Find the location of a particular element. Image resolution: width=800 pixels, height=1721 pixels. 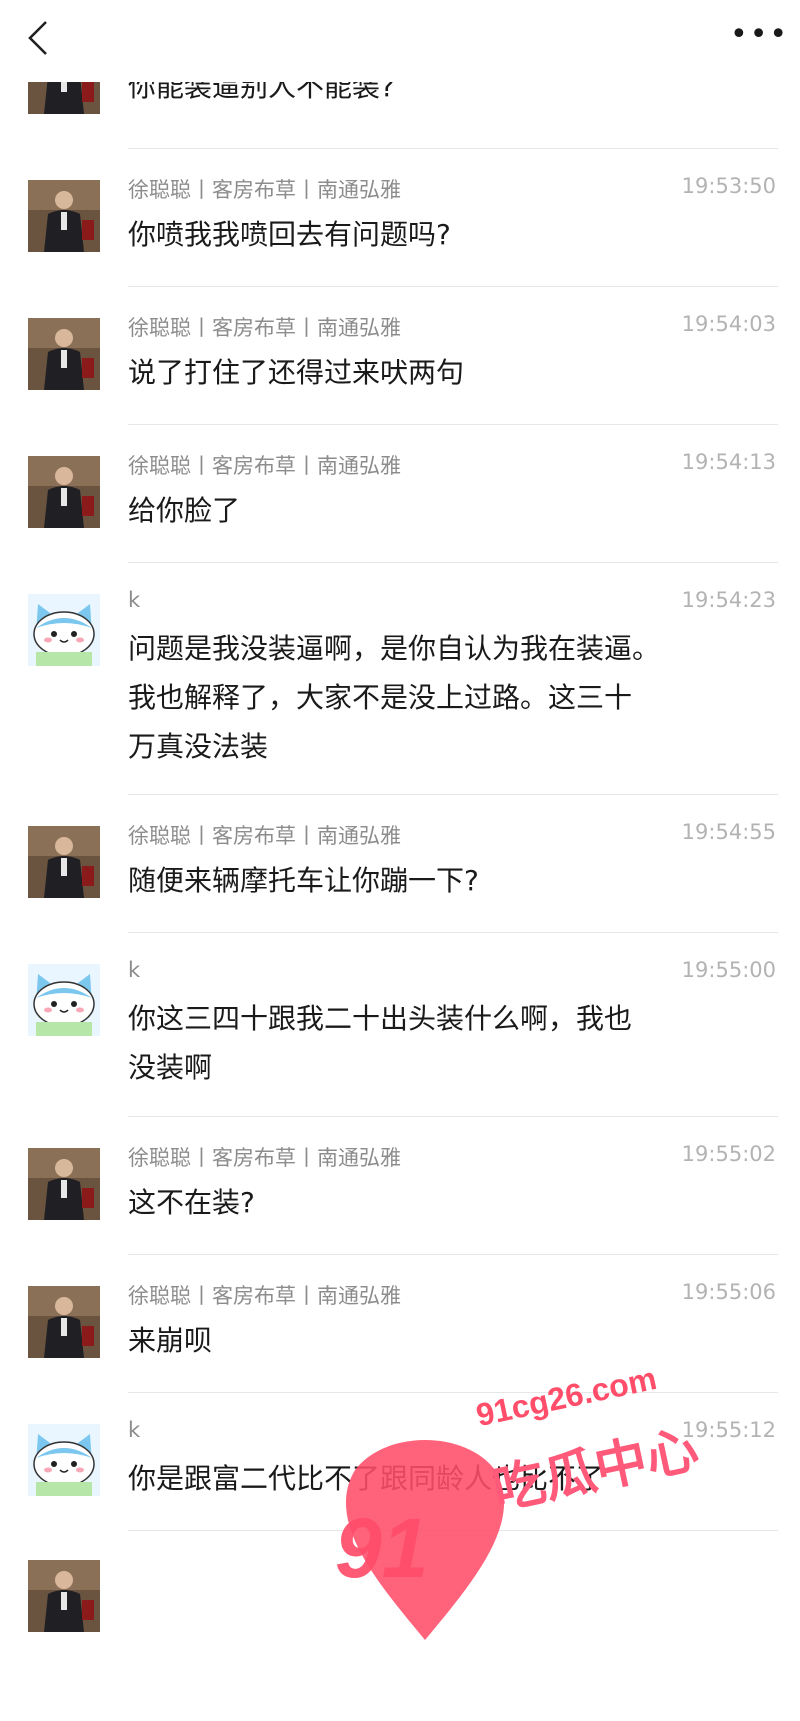

message-line: 来崩呗 is located at coordinates (170, 1340).